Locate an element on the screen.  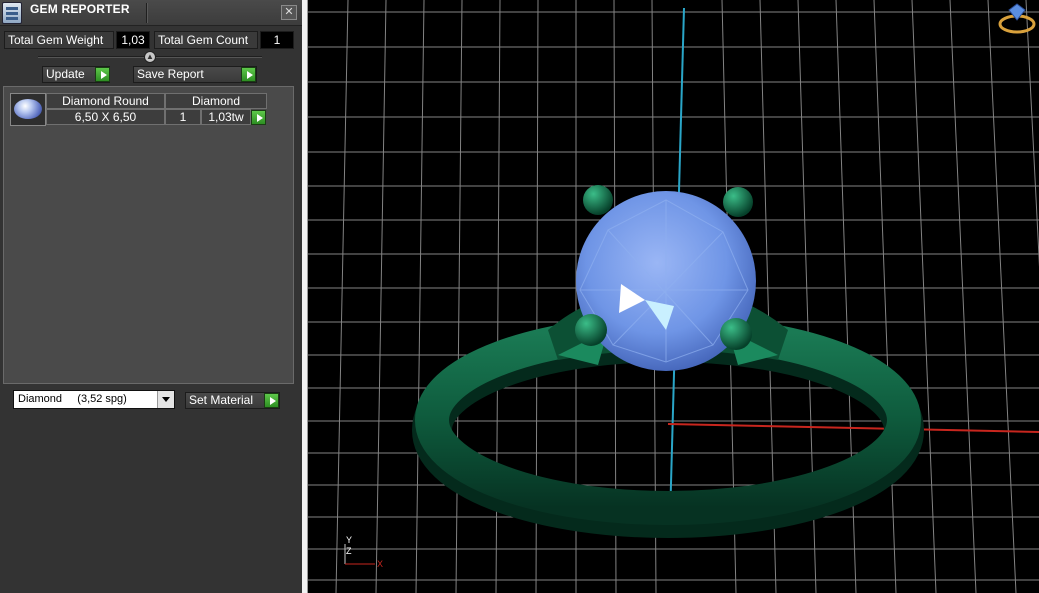
gem-weight-cell: 1,03tw is located at coordinates (226, 117).